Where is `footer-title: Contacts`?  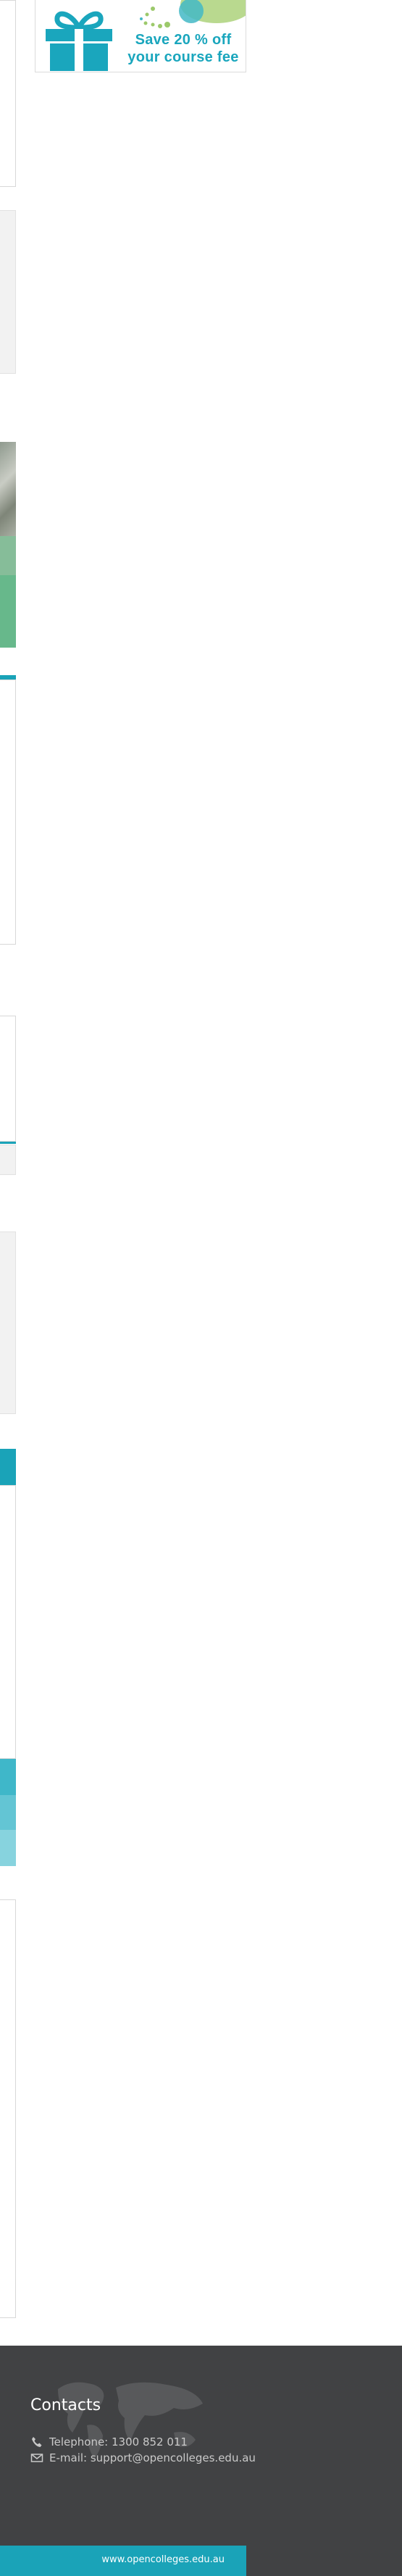
footer-title: Contacts is located at coordinates (65, 2405).